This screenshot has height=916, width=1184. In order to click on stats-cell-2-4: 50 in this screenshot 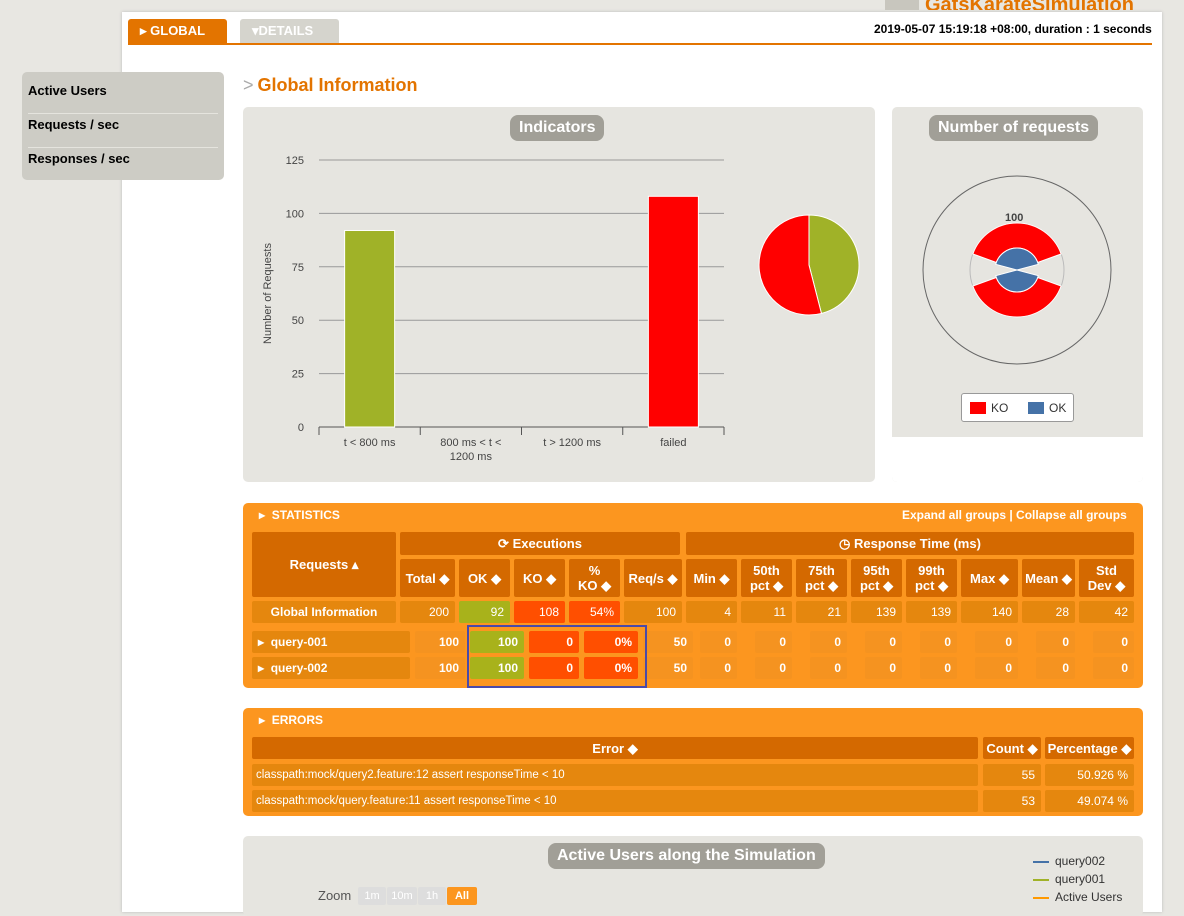, I will do `click(668, 668)`.